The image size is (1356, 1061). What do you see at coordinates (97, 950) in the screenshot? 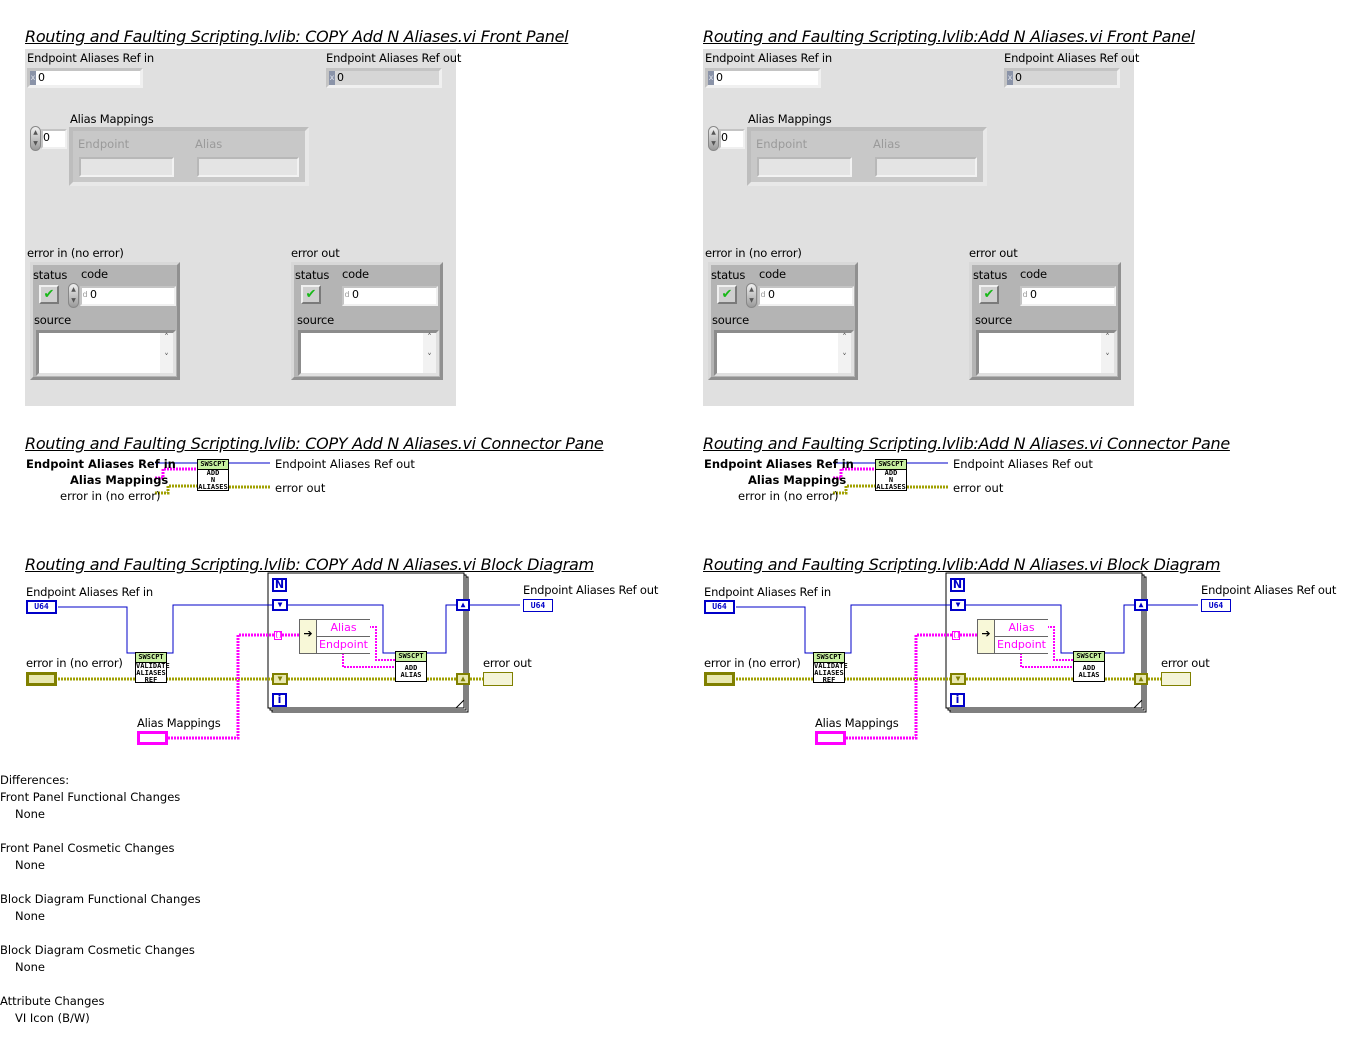
I see `diff-section-title: Block Diagram Cosmetic Changes` at bounding box center [97, 950].